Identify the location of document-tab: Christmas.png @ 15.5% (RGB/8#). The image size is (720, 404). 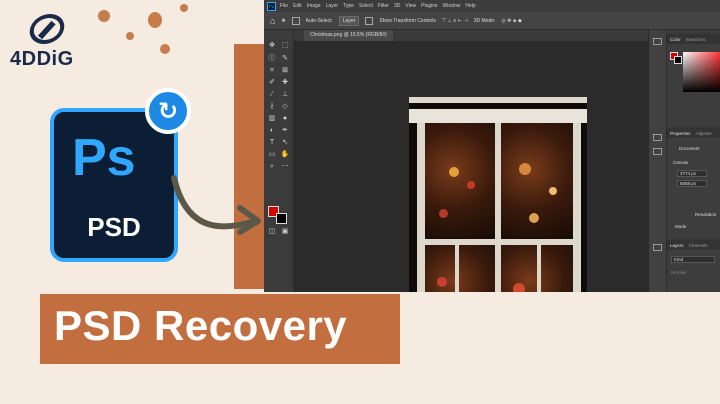
(348, 35).